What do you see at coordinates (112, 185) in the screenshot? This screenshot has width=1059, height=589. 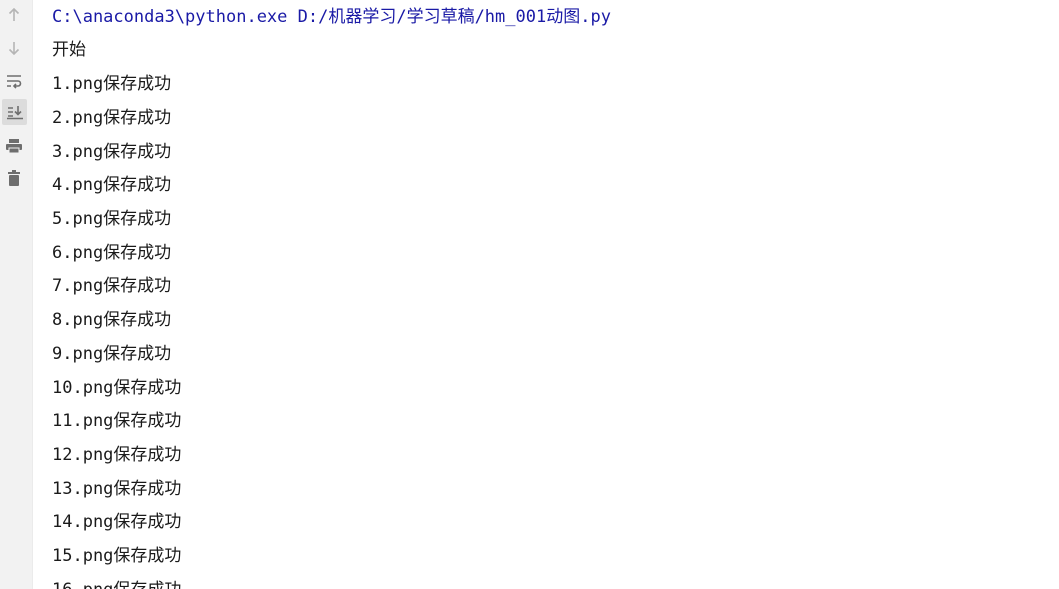 I see `console-line: 4.png保存成功` at bounding box center [112, 185].